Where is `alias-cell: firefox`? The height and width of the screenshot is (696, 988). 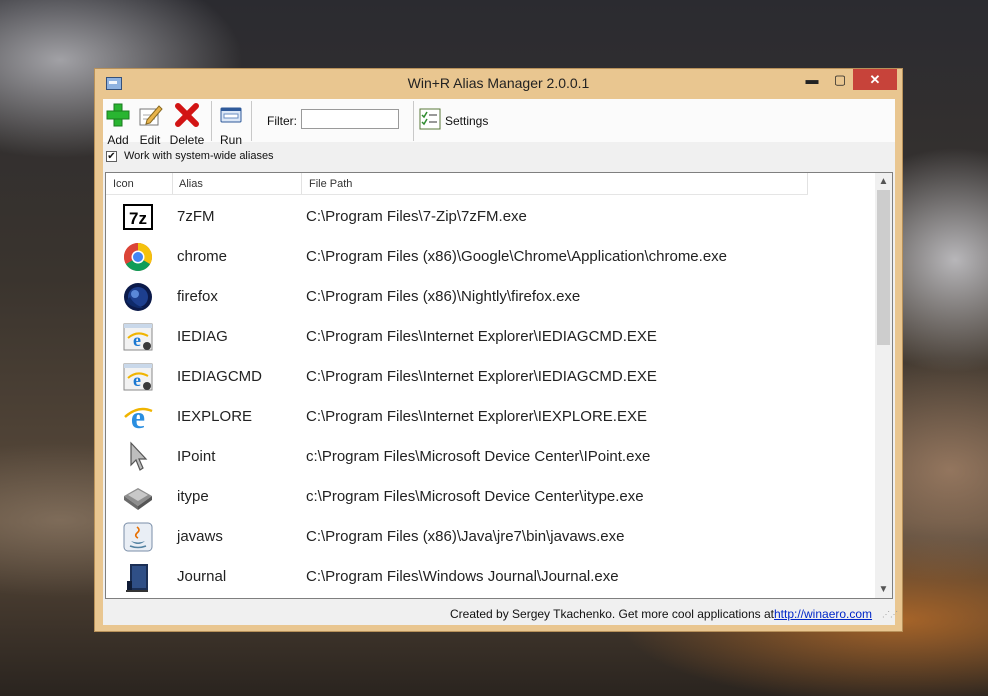
alias-cell: firefox is located at coordinates (197, 296).